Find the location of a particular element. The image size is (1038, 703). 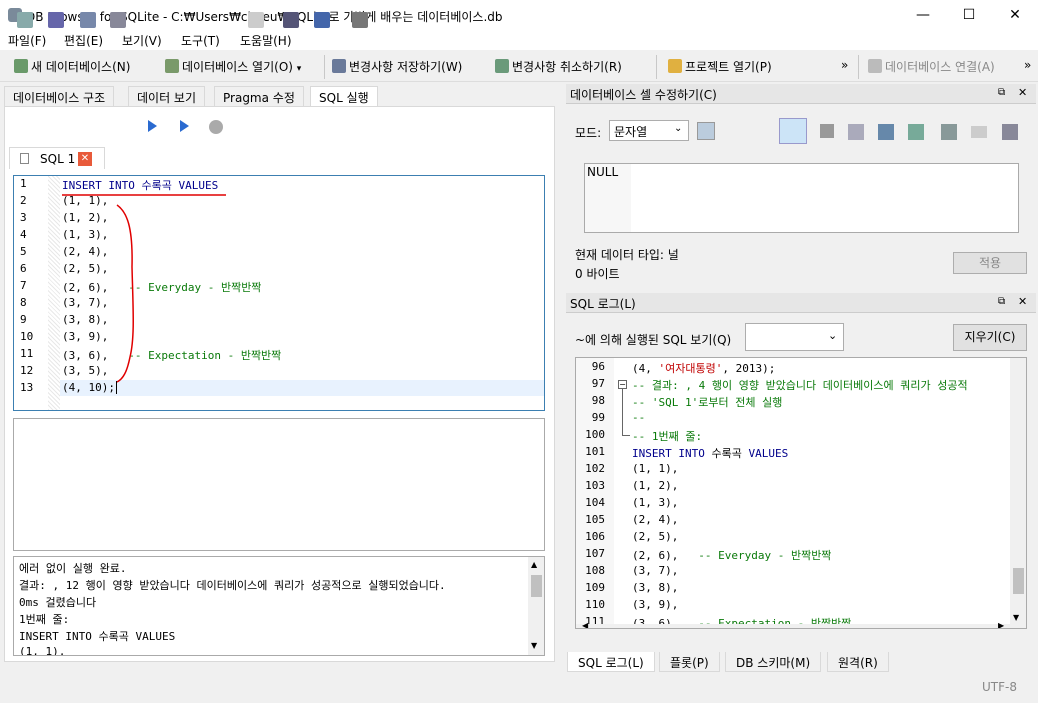

open-external-icon is located at coordinates (949, 132).